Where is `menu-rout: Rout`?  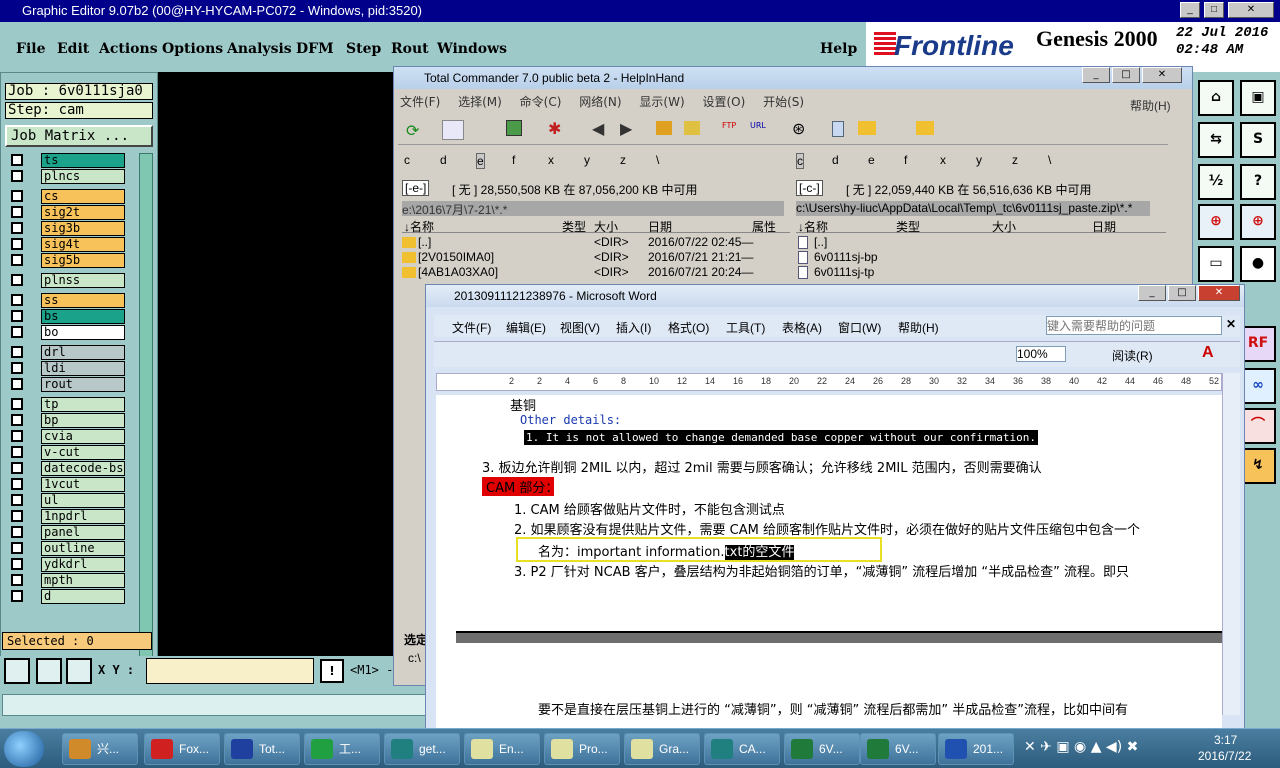 menu-rout: Rout is located at coordinates (410, 49).